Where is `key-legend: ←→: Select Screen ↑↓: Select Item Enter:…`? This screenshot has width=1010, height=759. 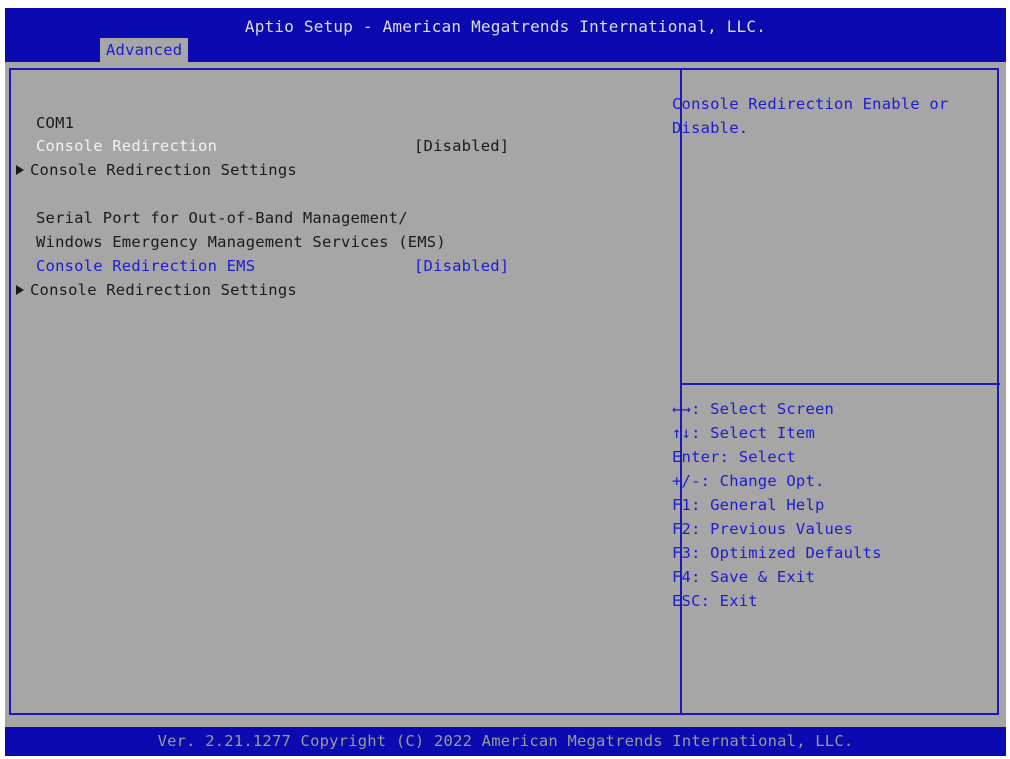
key-legend: ←→: Select Screen ↑↓: Select Item Enter:… is located at coordinates (777, 505).